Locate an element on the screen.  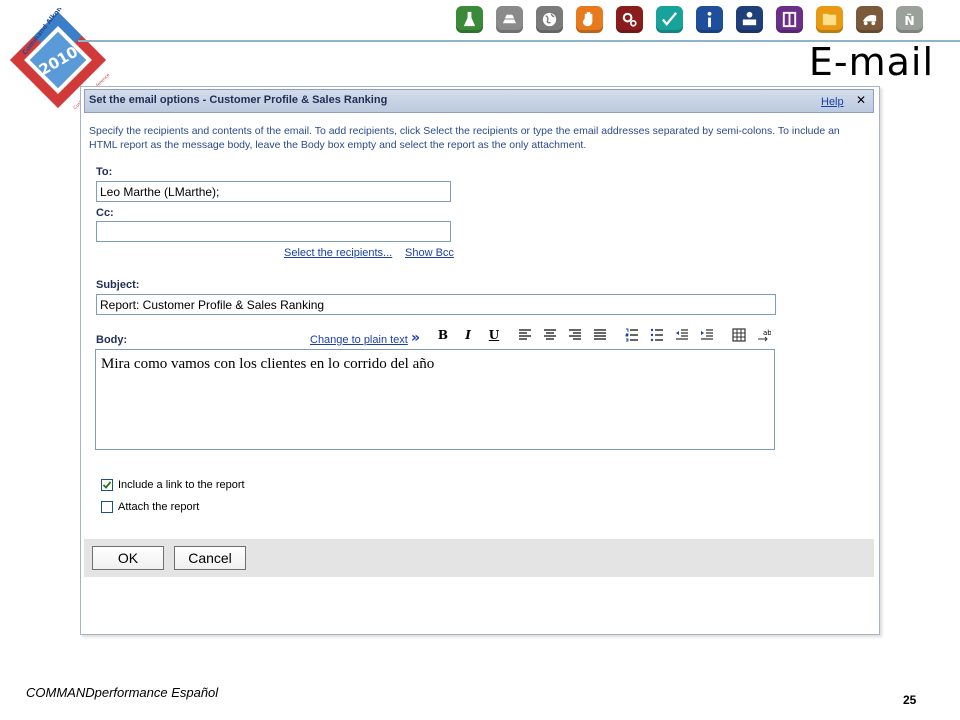
hand-icon is located at coordinates (589, 19).